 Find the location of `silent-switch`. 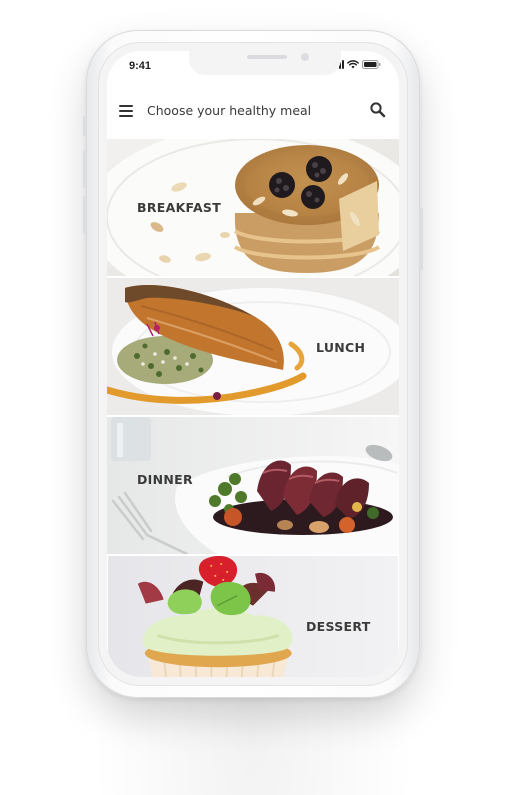

silent-switch is located at coordinates (85, 126).